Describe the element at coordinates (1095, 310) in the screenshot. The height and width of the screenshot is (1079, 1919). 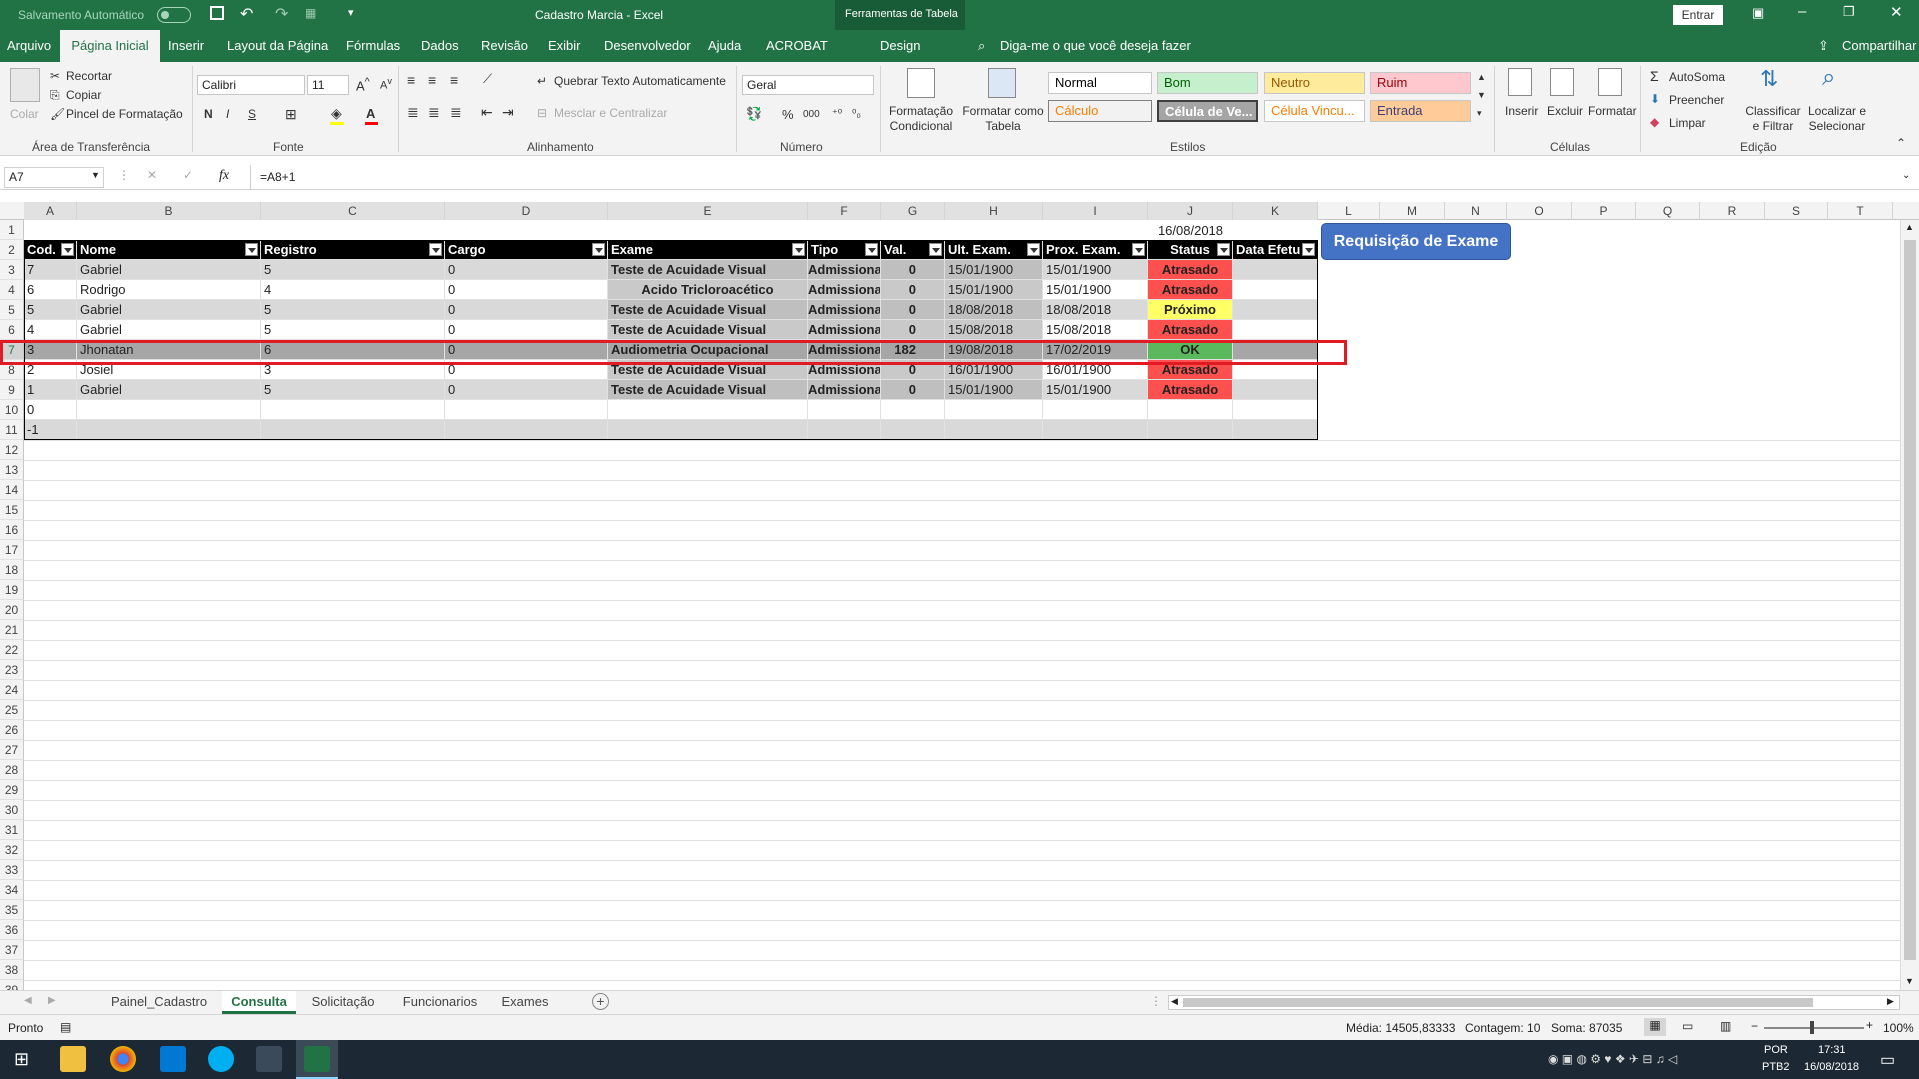
I see `table-cell: 18/08/2018` at that location.